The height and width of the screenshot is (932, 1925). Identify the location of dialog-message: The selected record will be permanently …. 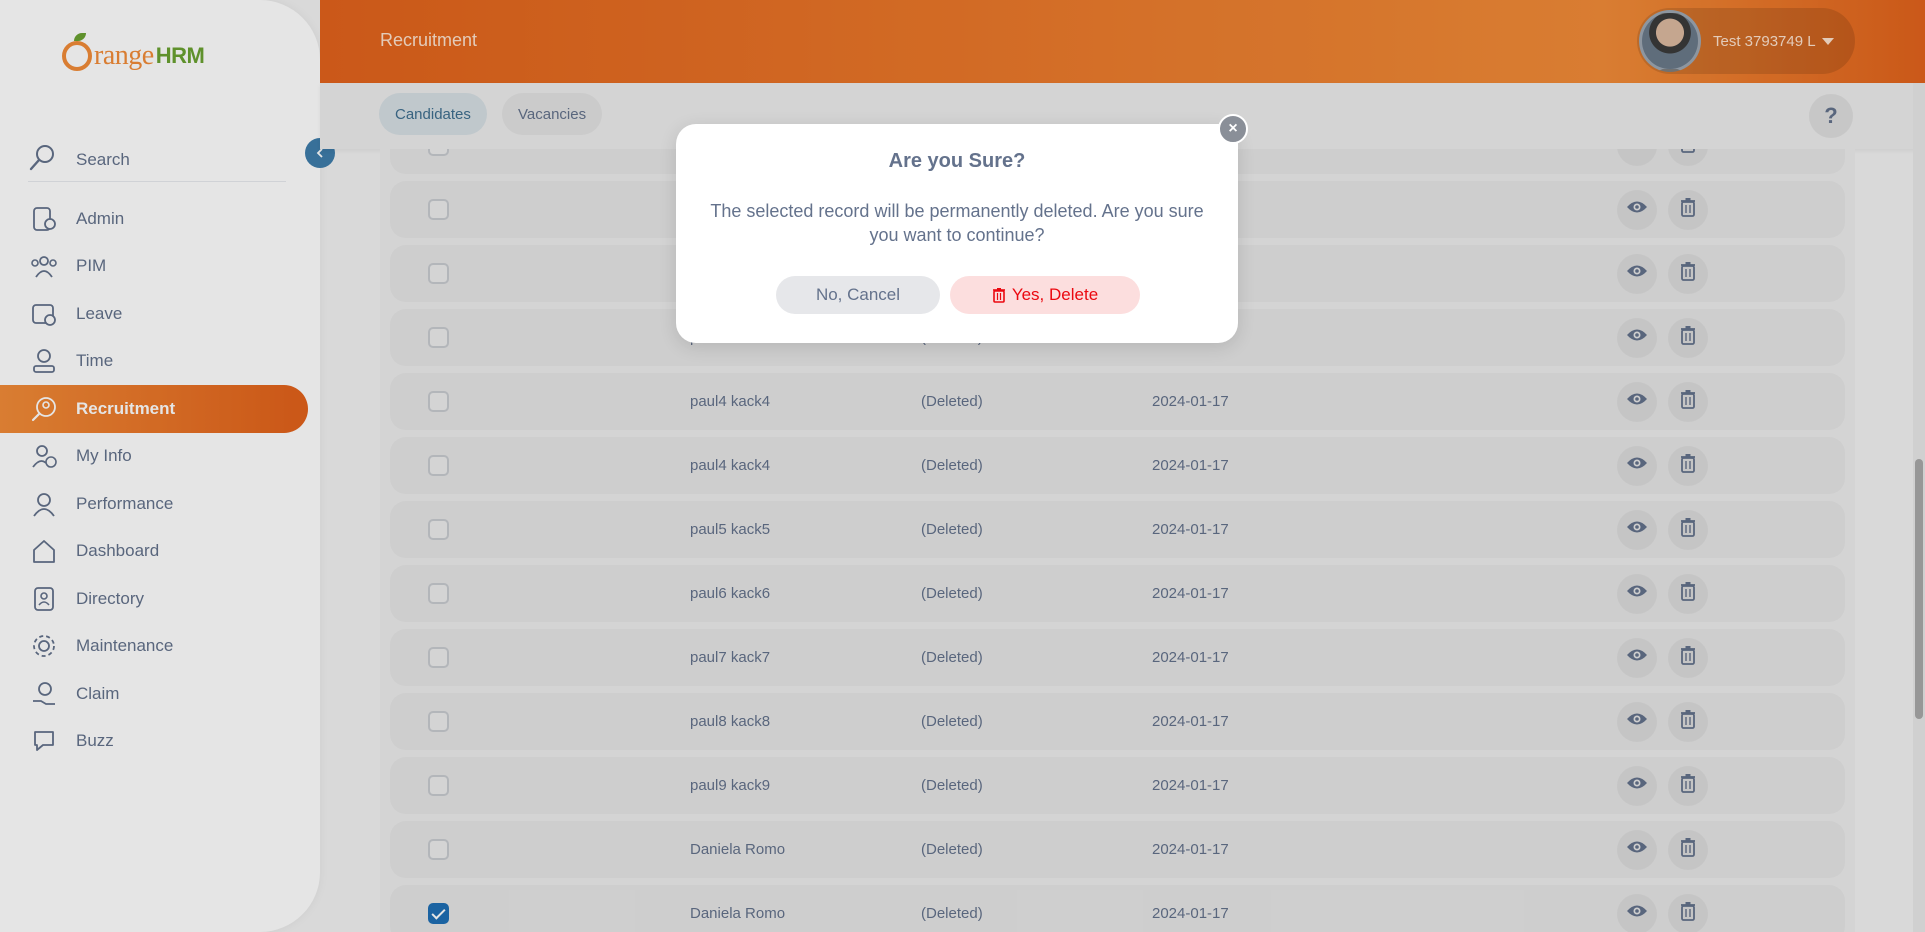
(957, 223).